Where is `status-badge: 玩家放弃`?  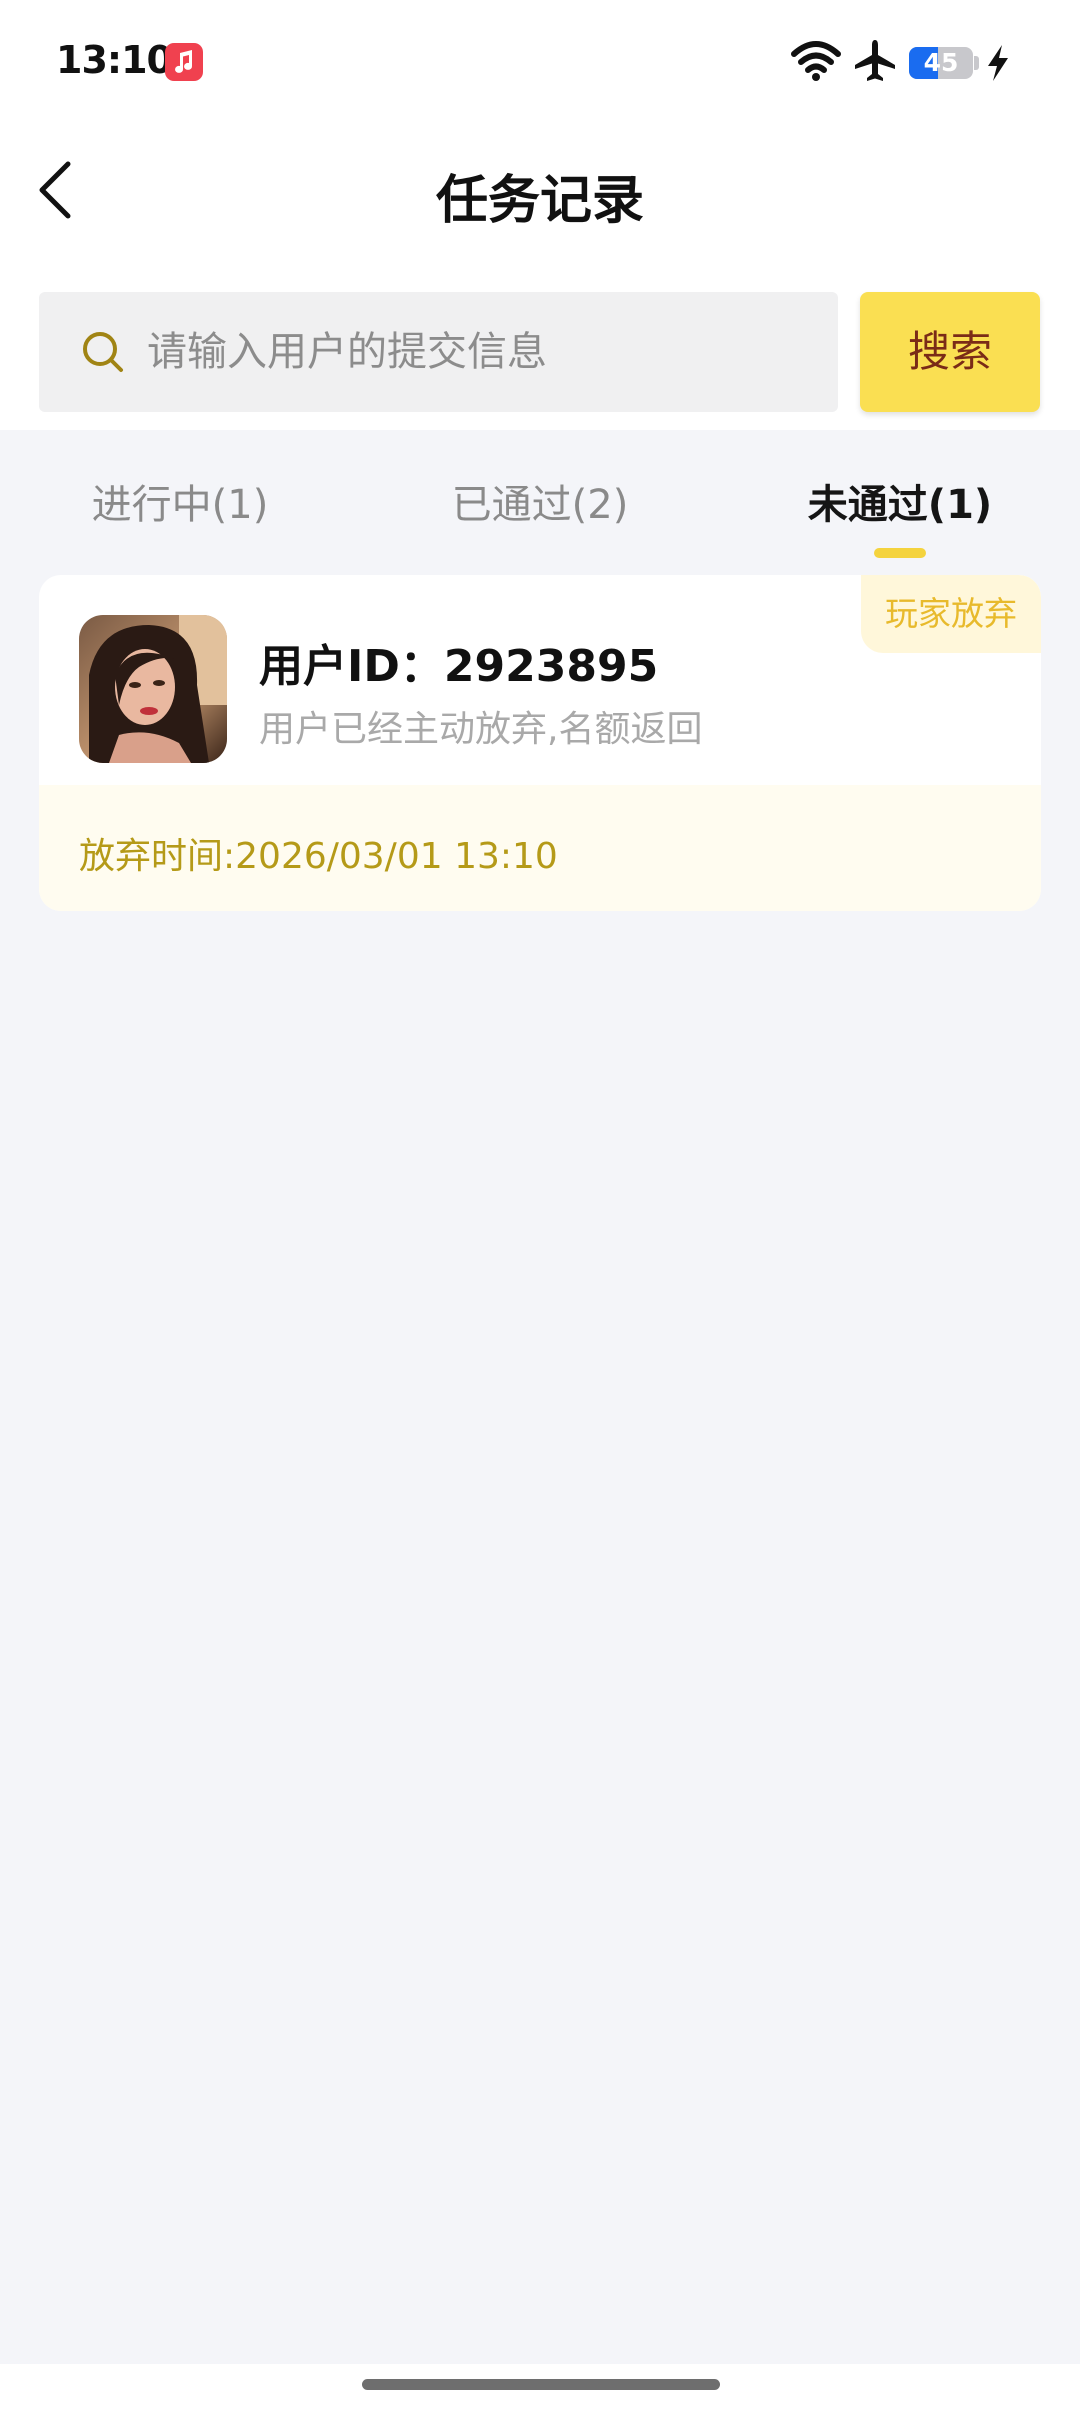 status-badge: 玩家放弃 is located at coordinates (951, 614).